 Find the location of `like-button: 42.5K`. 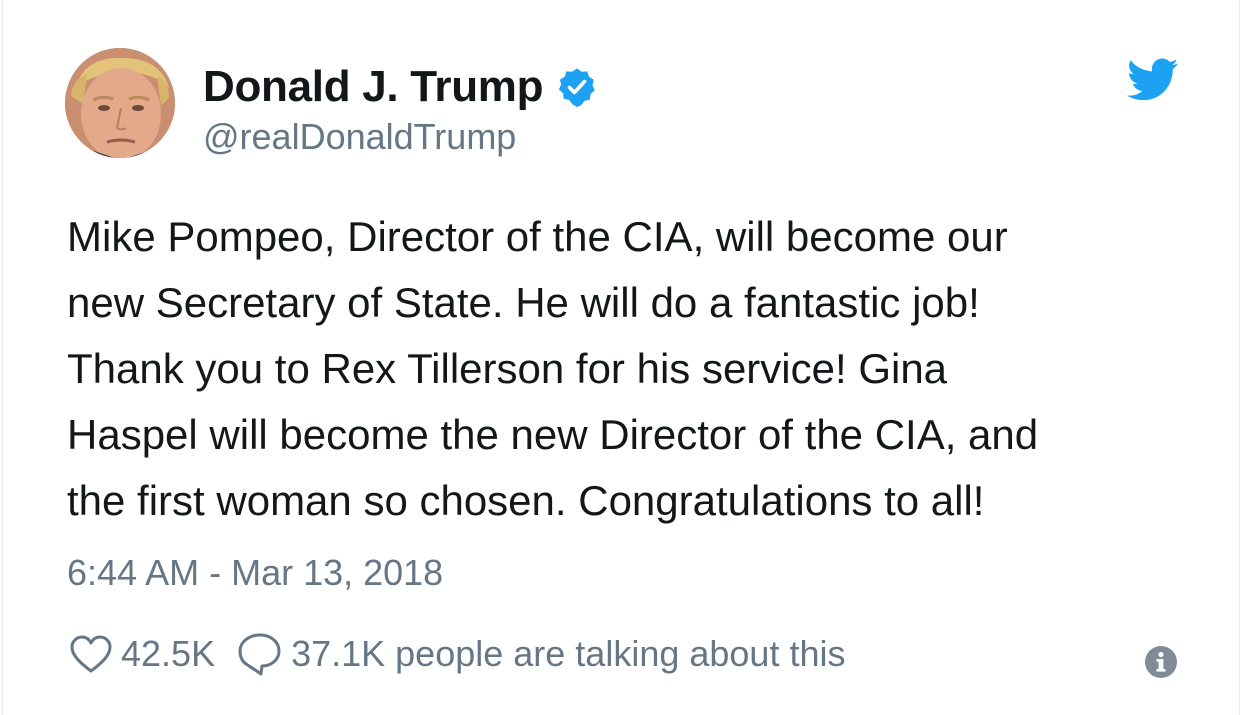

like-button: 42.5K is located at coordinates (142, 654).